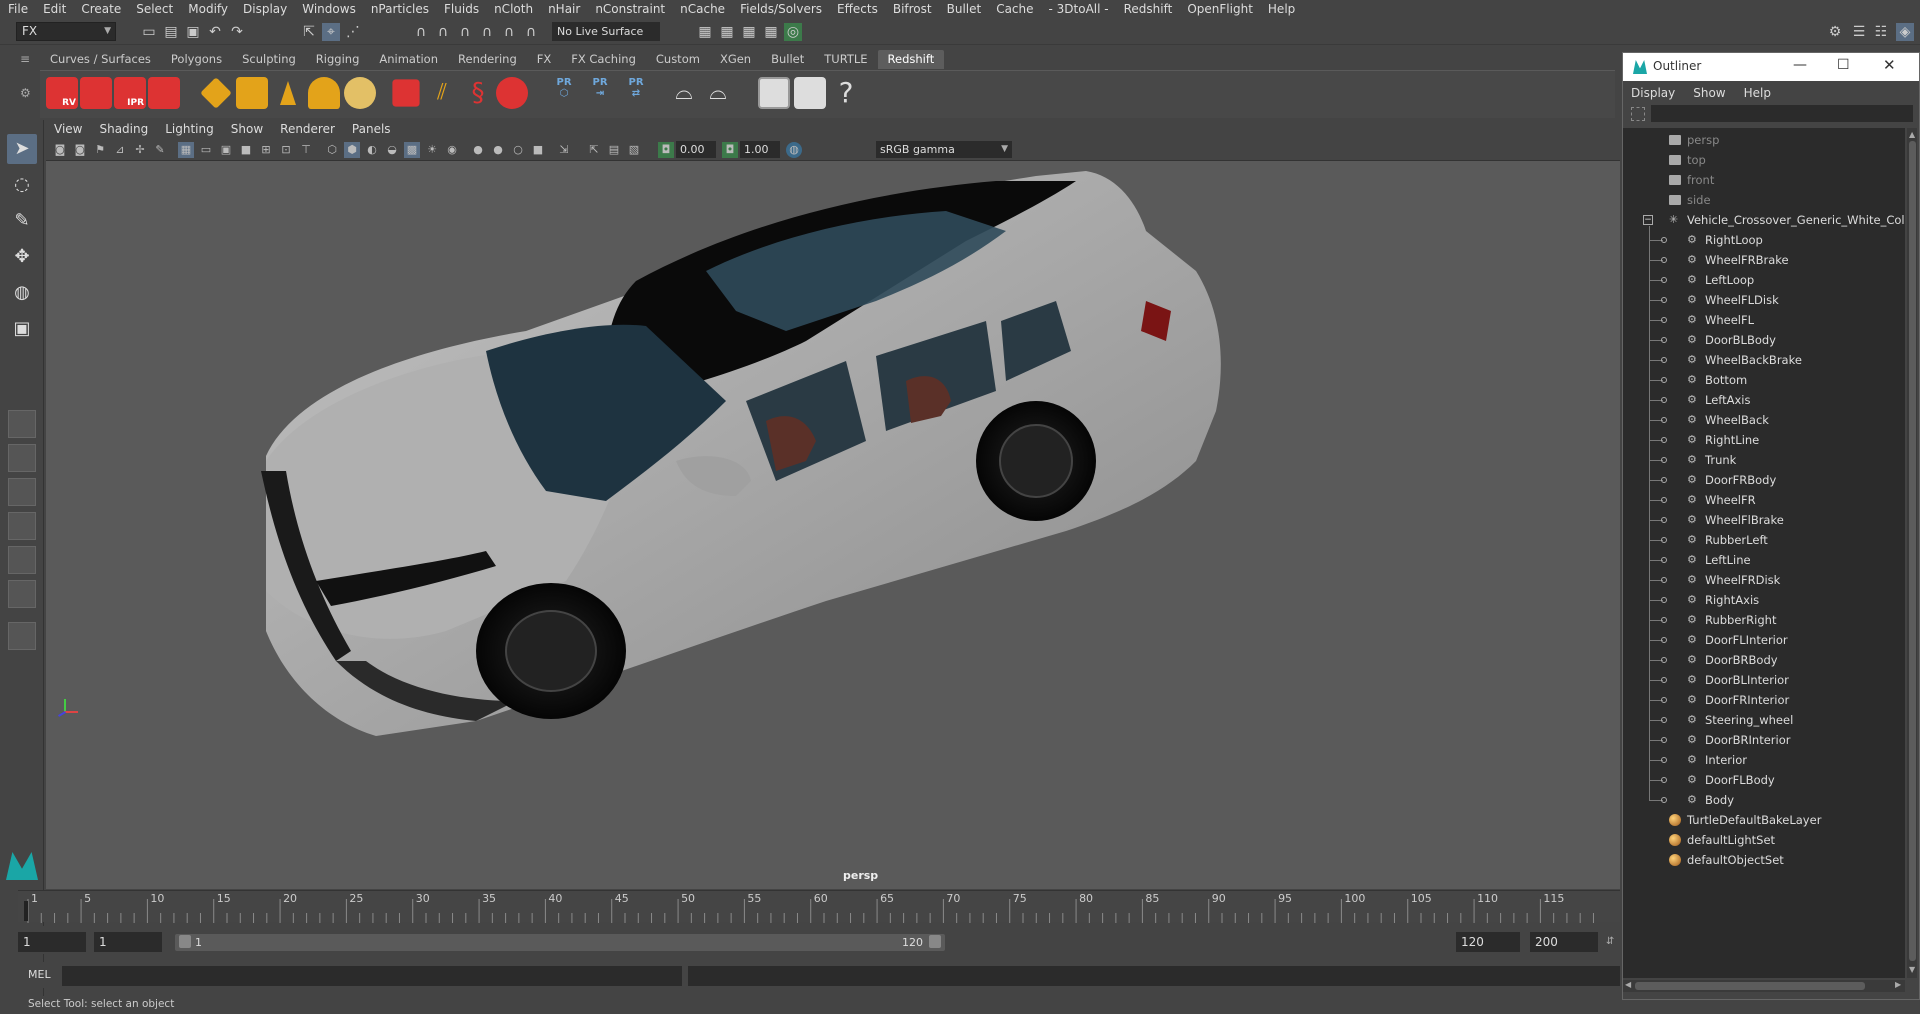 The height and width of the screenshot is (1014, 1920). What do you see at coordinates (1764, 220) in the screenshot?
I see `outliner-item-group: − ✳ Vehicle_Crossover_Generic_White_Color_` at bounding box center [1764, 220].